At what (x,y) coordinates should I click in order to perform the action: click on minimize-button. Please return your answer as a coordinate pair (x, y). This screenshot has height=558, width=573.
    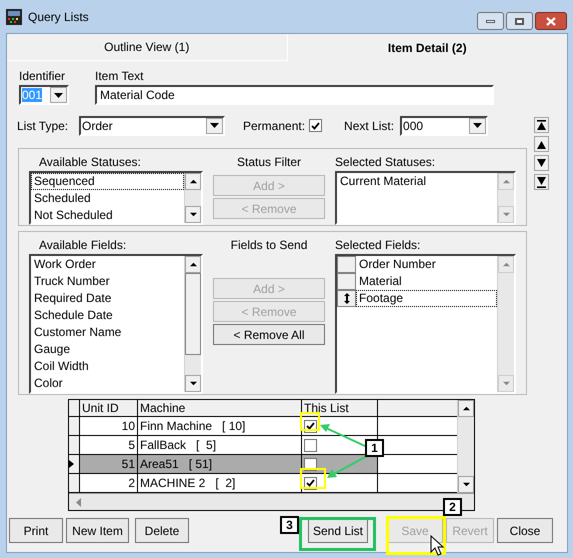
    Looking at the image, I should click on (490, 21).